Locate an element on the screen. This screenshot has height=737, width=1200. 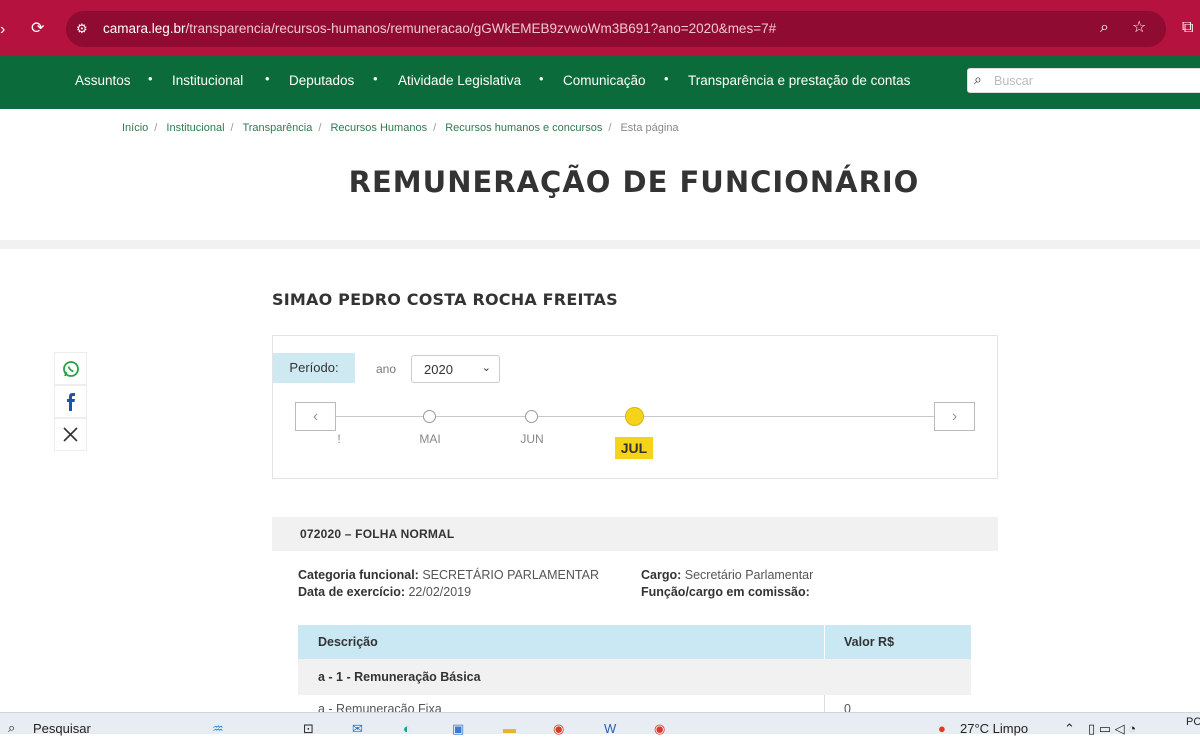
section-divider is located at coordinates (600, 244).